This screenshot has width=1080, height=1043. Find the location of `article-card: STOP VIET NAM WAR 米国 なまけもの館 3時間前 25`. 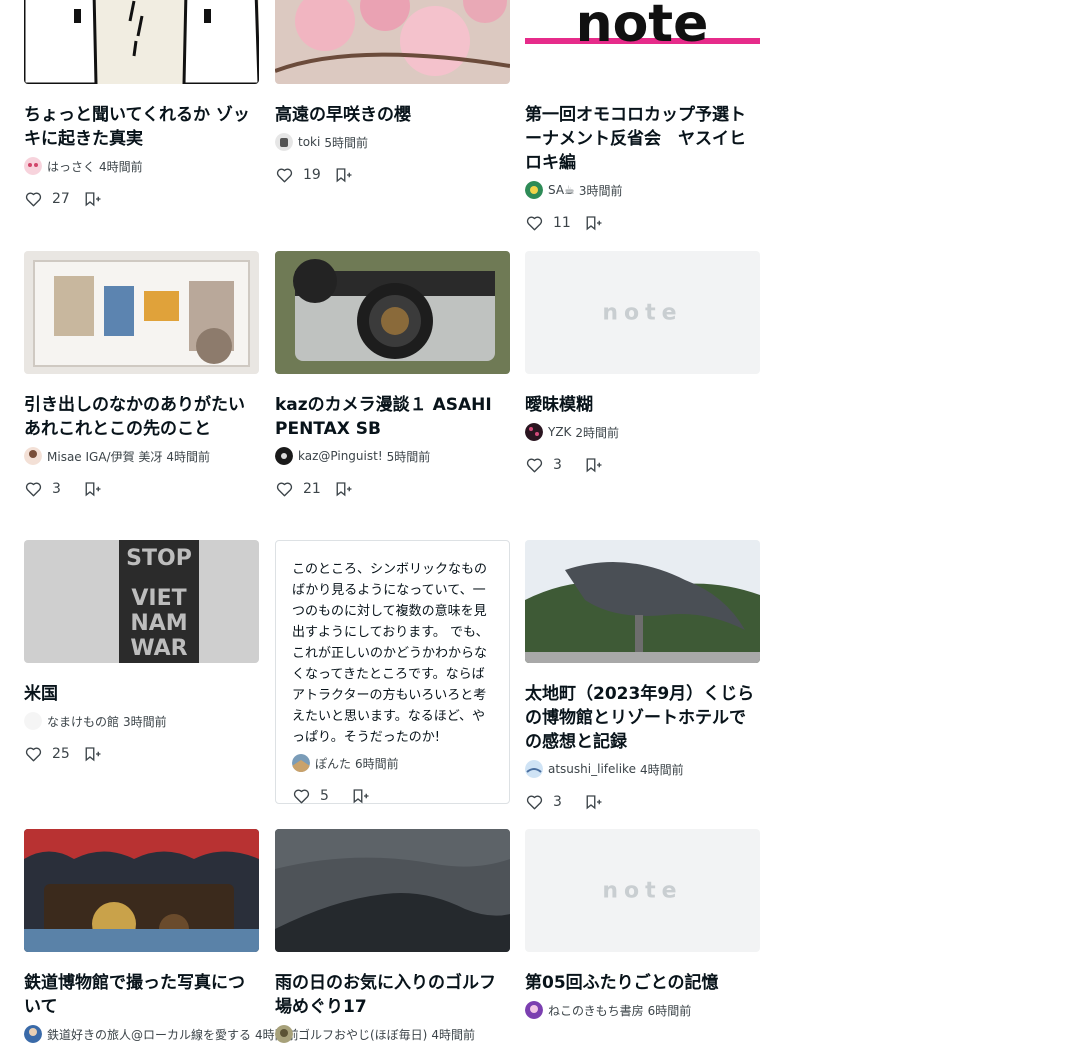

article-card: STOP VIET NAM WAR 米国 なまけもの館 3時間前 25 is located at coordinates (141, 651).